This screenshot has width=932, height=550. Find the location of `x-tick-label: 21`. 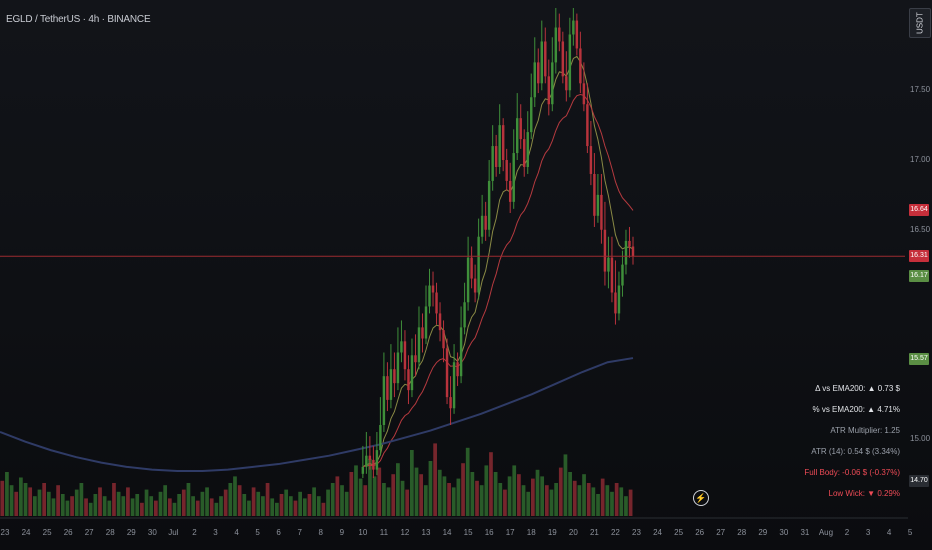

x-tick-label: 21 is located at coordinates (594, 532).